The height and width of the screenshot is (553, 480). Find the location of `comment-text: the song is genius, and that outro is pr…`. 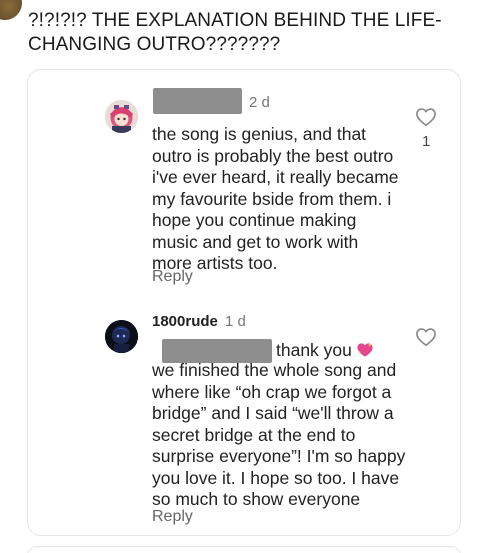

comment-text: the song is genius, and that outro is pr… is located at coordinates (275, 198).